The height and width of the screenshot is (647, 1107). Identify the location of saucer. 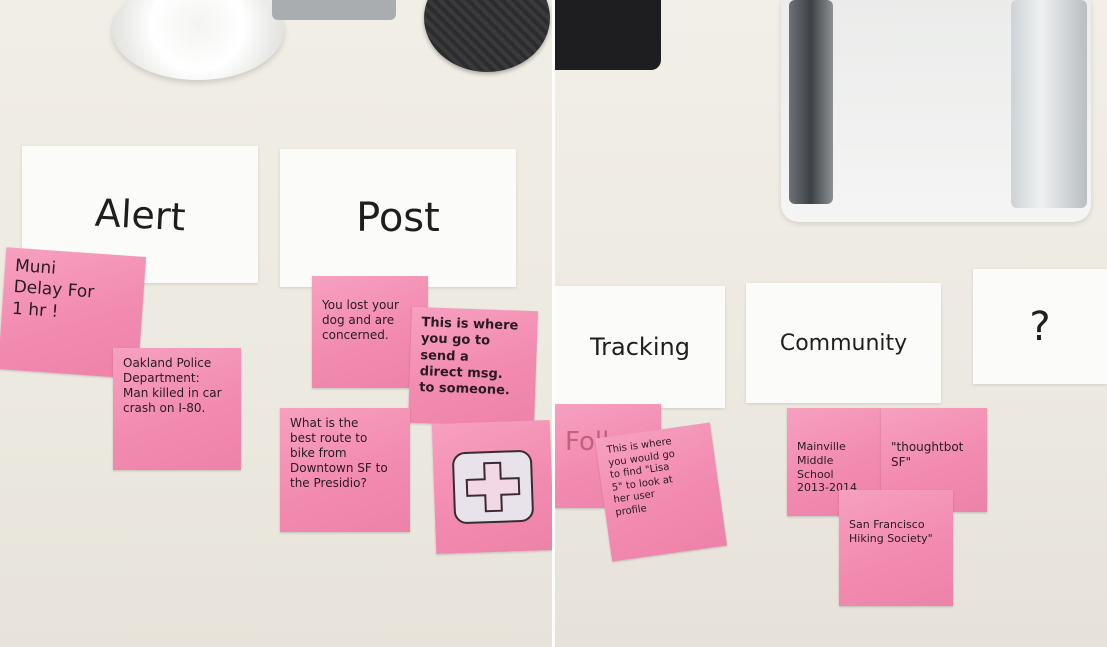
(198, 40).